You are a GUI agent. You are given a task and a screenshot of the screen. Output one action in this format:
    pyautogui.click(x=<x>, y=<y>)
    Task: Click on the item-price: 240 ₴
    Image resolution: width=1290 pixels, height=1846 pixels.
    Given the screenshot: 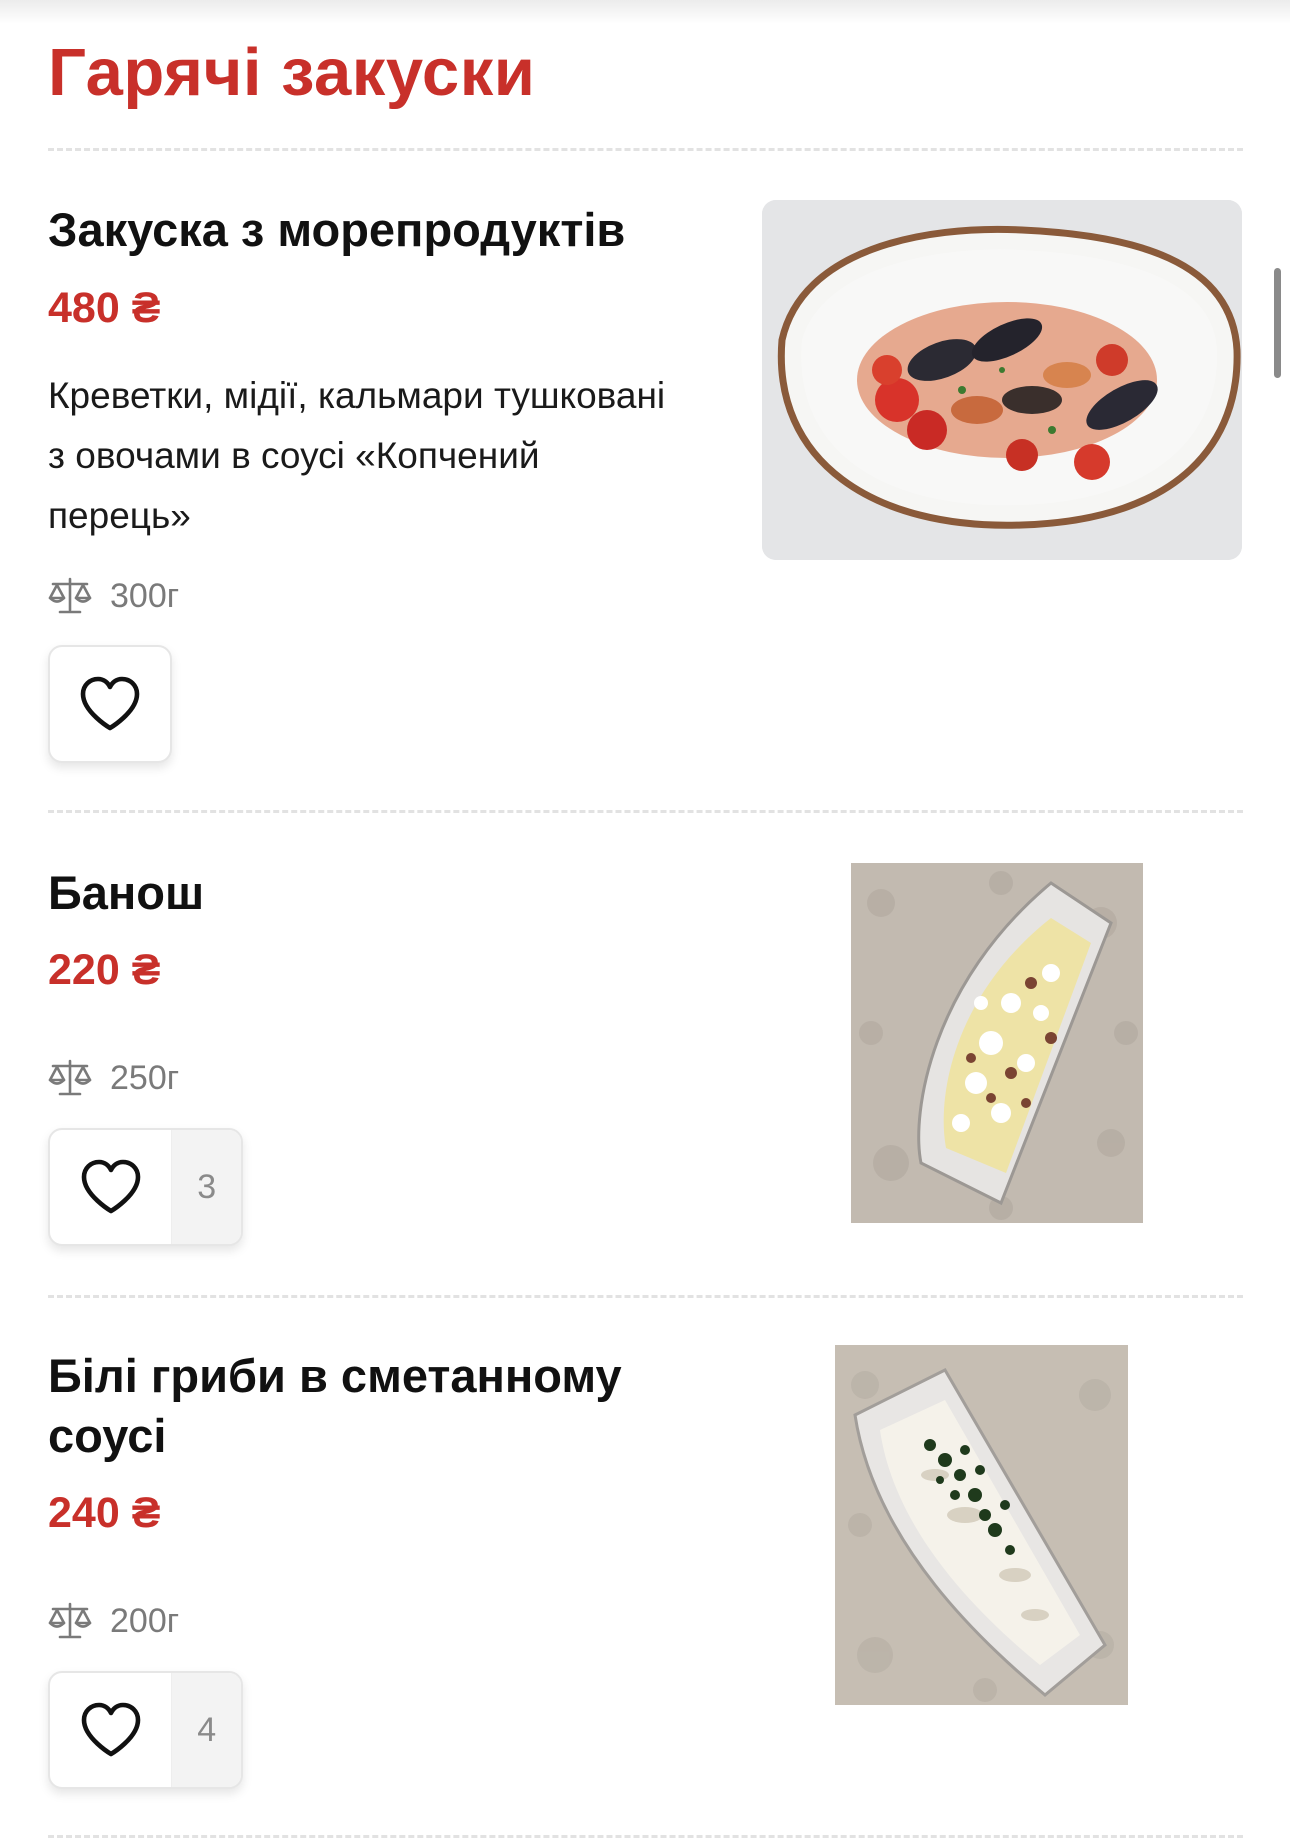 What is the action you would take?
    pyautogui.click(x=104, y=1513)
    